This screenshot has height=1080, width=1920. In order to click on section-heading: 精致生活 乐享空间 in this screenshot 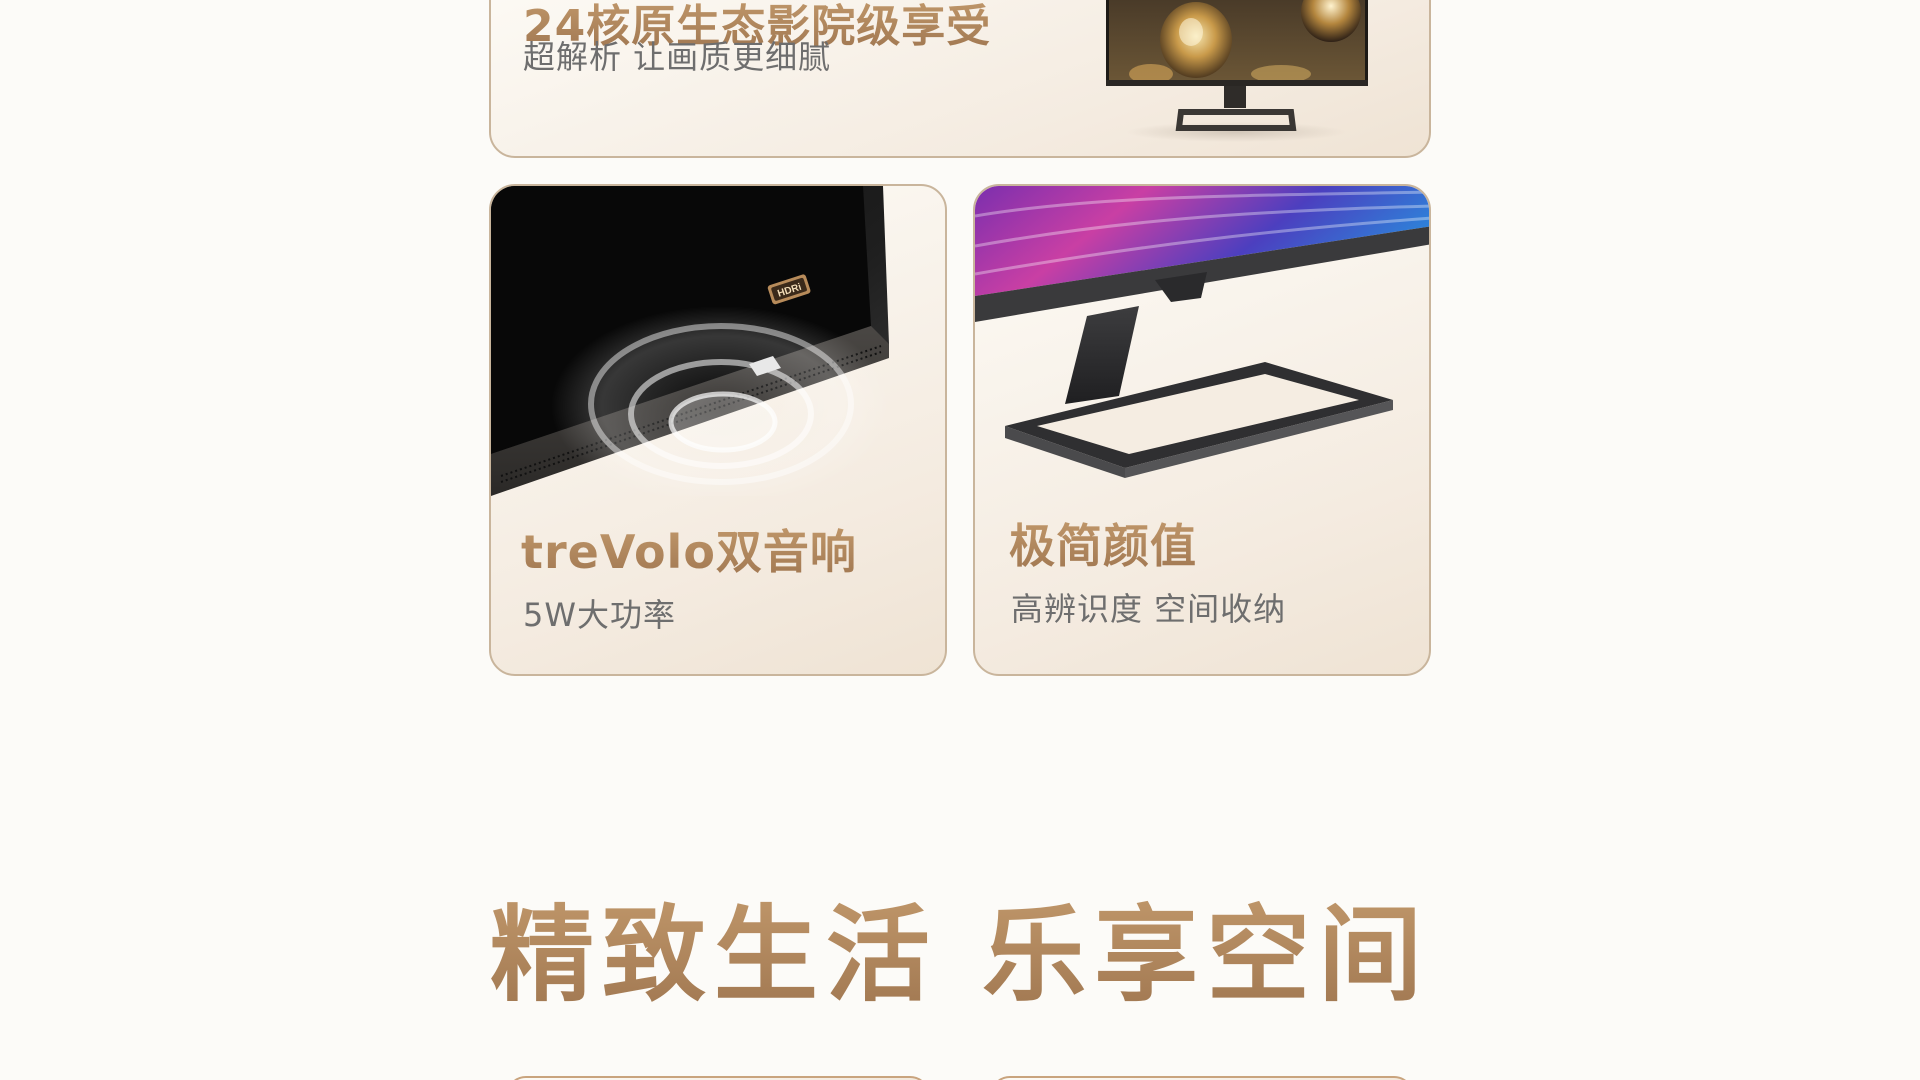, I will do `click(960, 945)`.